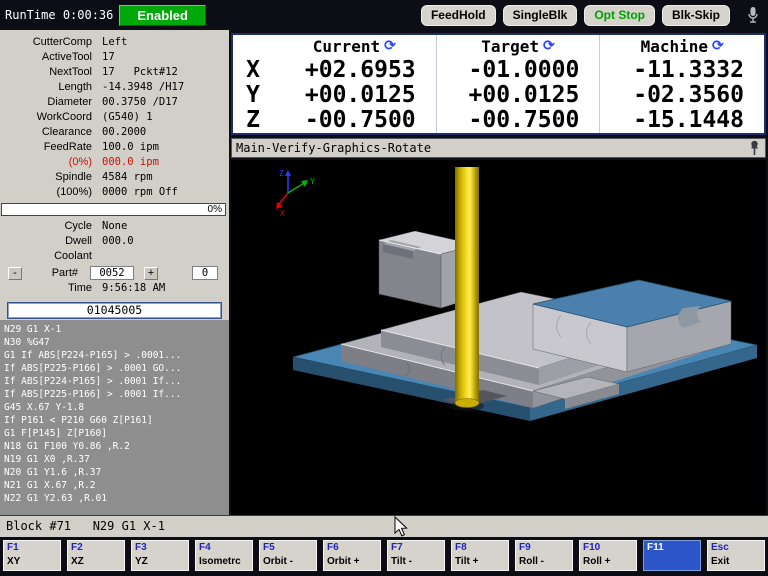 Image resolution: width=768 pixels, height=576 pixels. I want to click on status-row-activetool: ActiveTool 17, so click(114, 57).